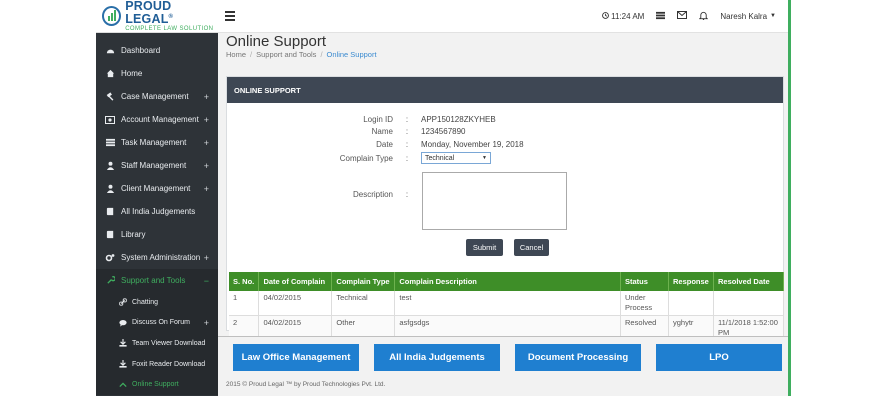  I want to click on bell-icon, so click(704, 16).